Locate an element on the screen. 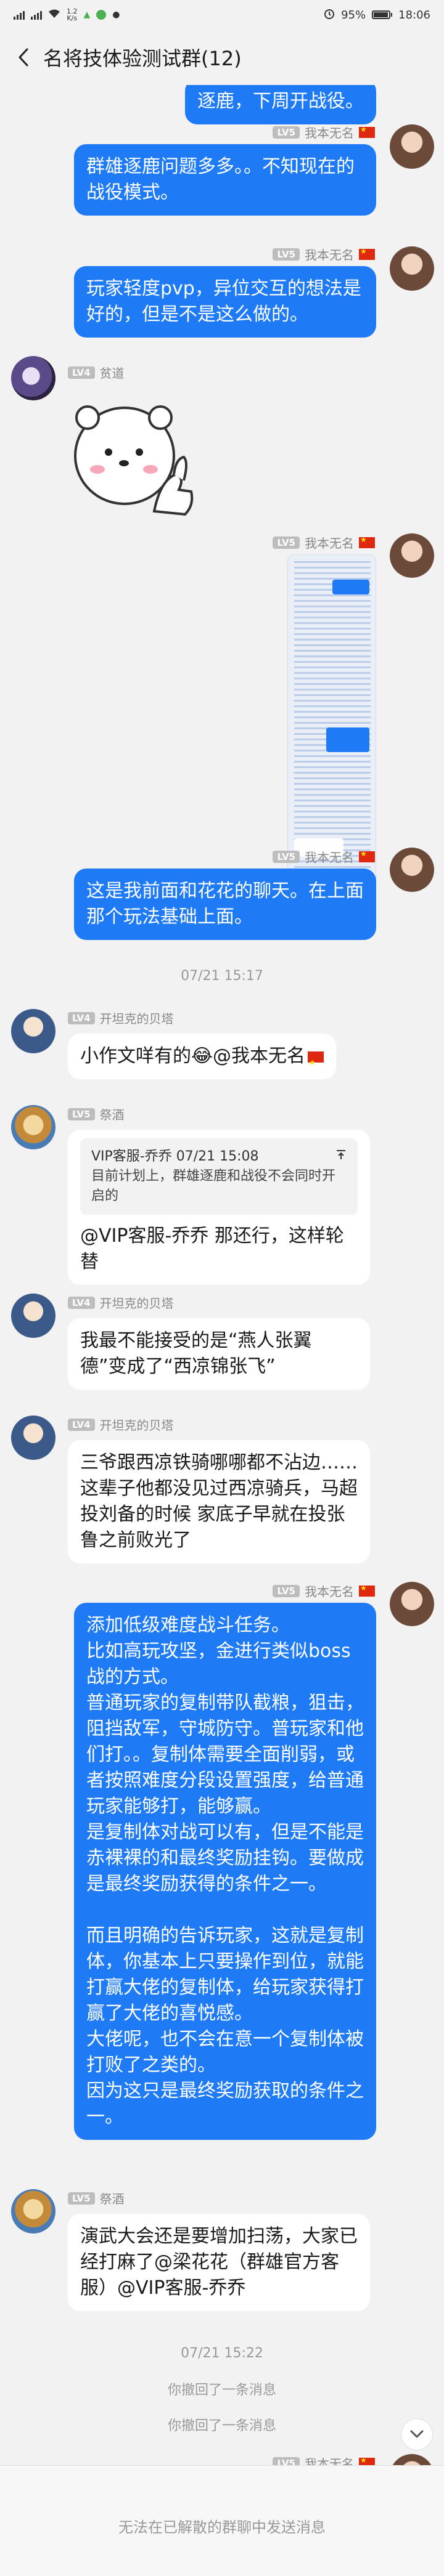  message-bubble: 群雄逐鹿问题多多。。不知现在的战役模式。 is located at coordinates (225, 180).